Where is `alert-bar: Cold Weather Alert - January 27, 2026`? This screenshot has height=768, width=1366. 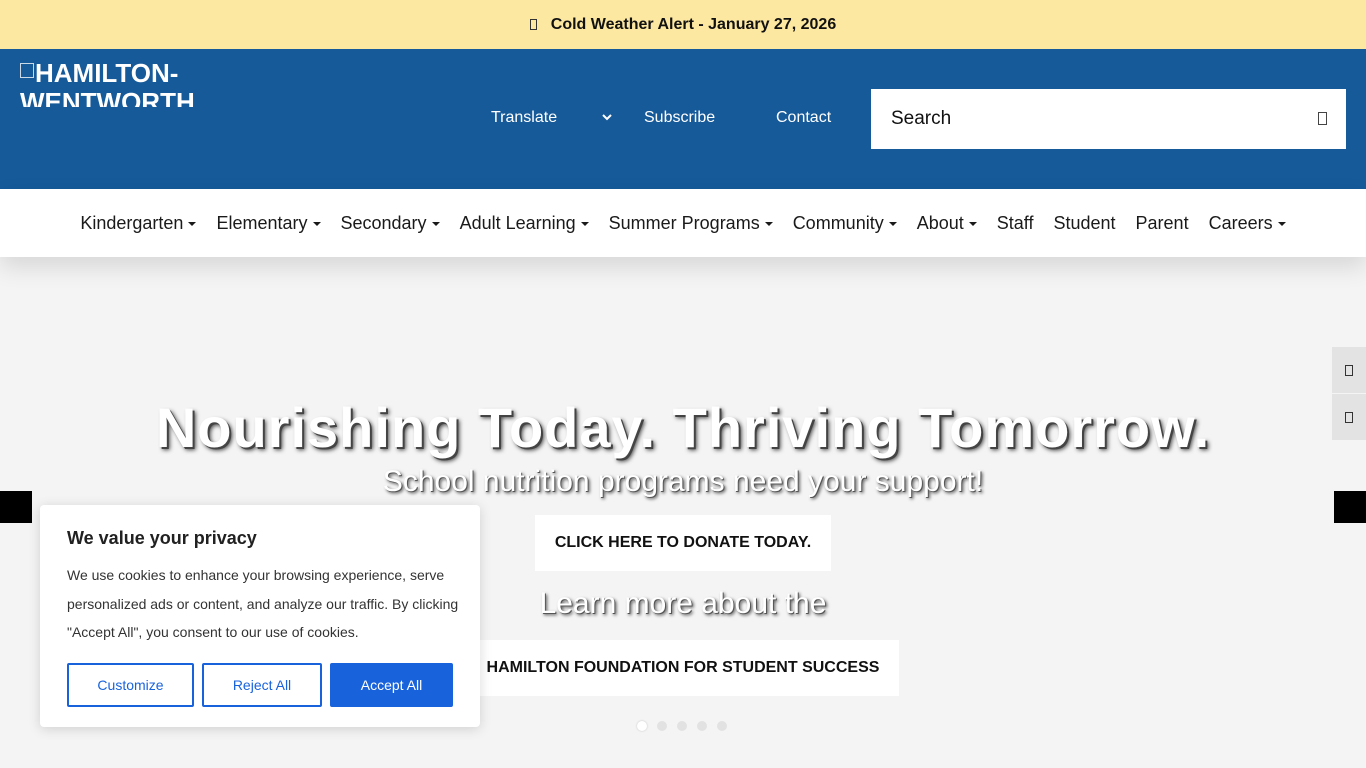
alert-bar: Cold Weather Alert - January 27, 2026 is located at coordinates (683, 24).